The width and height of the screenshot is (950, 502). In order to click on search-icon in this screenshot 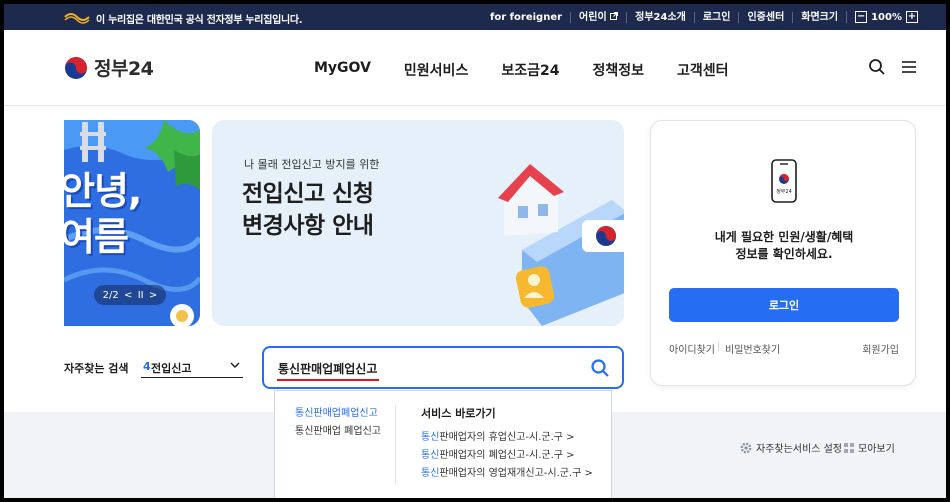, I will do `click(877, 67)`.